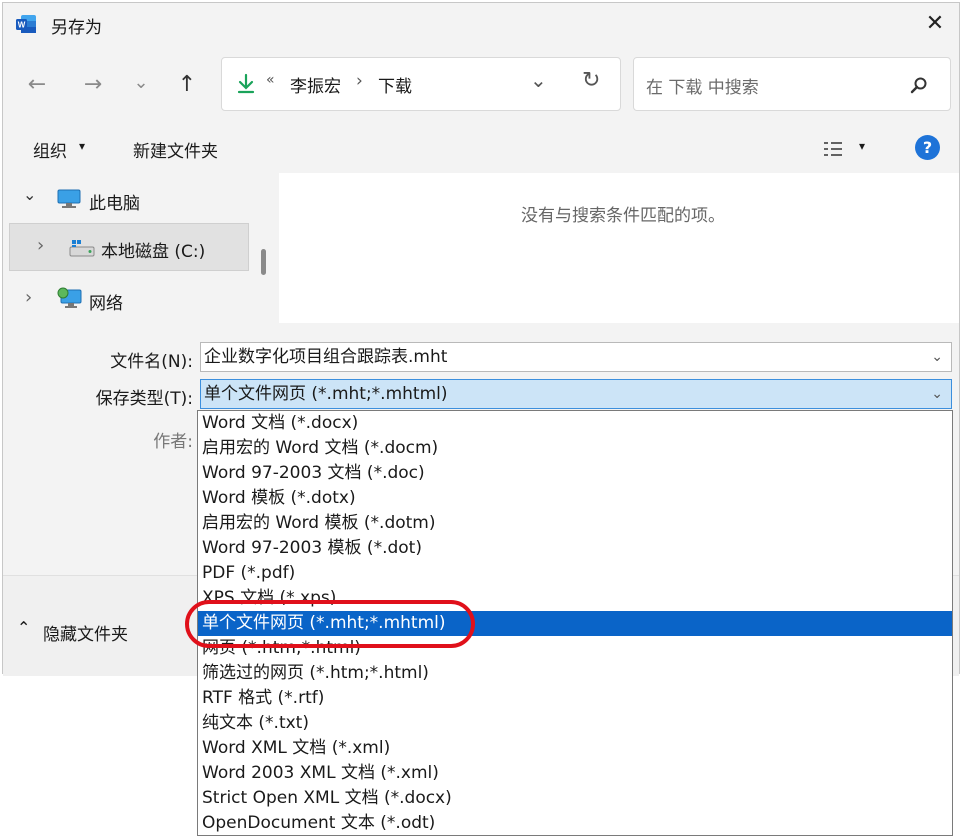 The image size is (964, 838). Describe the element at coordinates (576, 357) in the screenshot. I see `filename-input: 企业数字化项目组合跟踪表.mht ⌄` at that location.